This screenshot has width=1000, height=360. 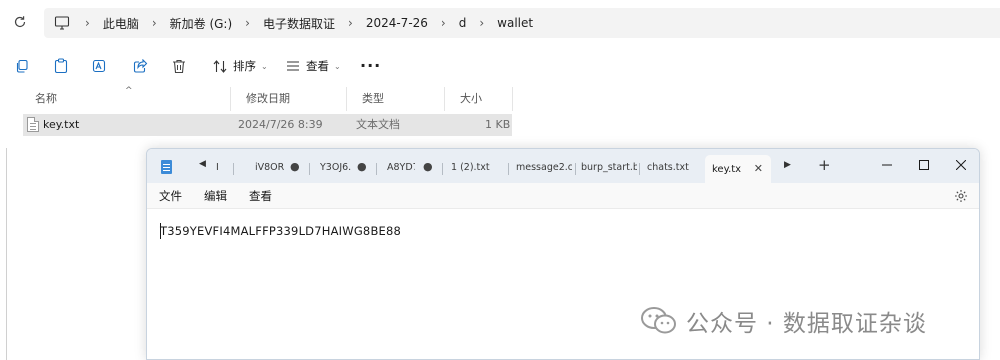 What do you see at coordinates (961, 165) in the screenshot?
I see `close-window-icon` at bounding box center [961, 165].